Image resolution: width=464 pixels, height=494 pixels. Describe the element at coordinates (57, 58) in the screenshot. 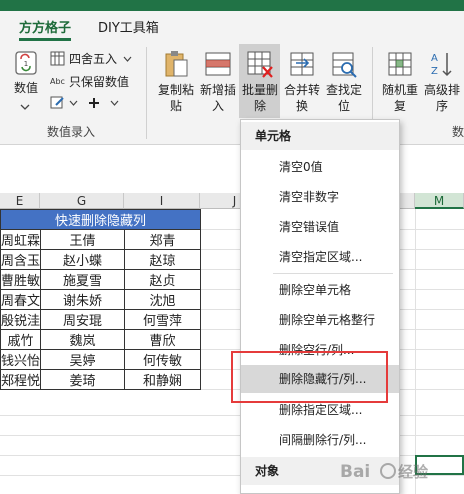

I see `round-icon` at that location.